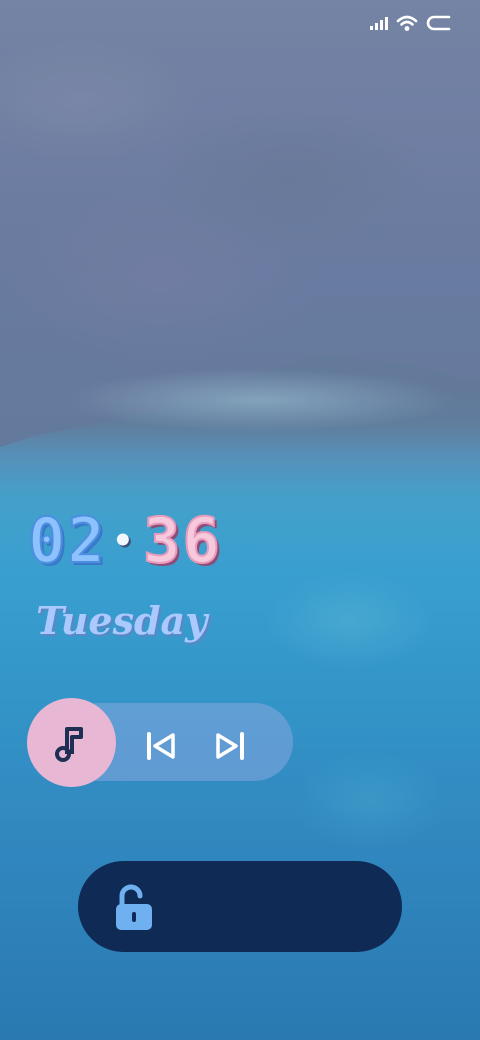 The height and width of the screenshot is (1040, 480). What do you see at coordinates (438, 23) in the screenshot?
I see `battery-icon` at bounding box center [438, 23].